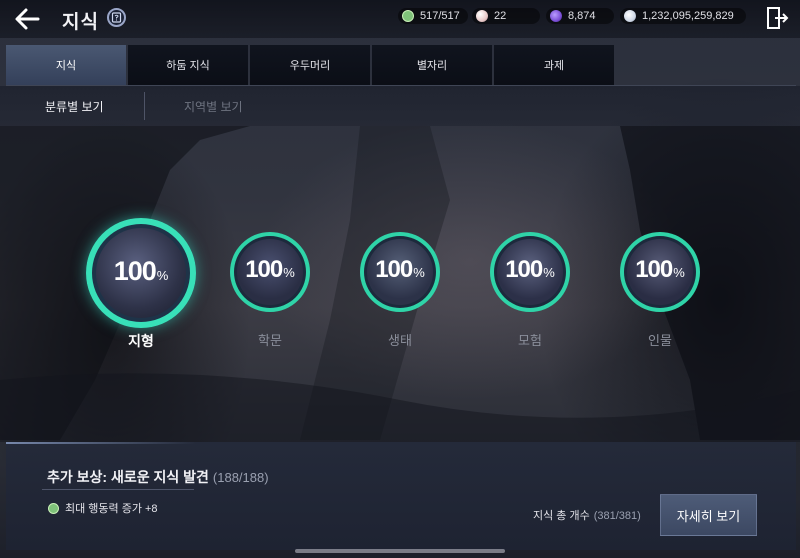  I want to click on category-people: 100%, so click(660, 272).